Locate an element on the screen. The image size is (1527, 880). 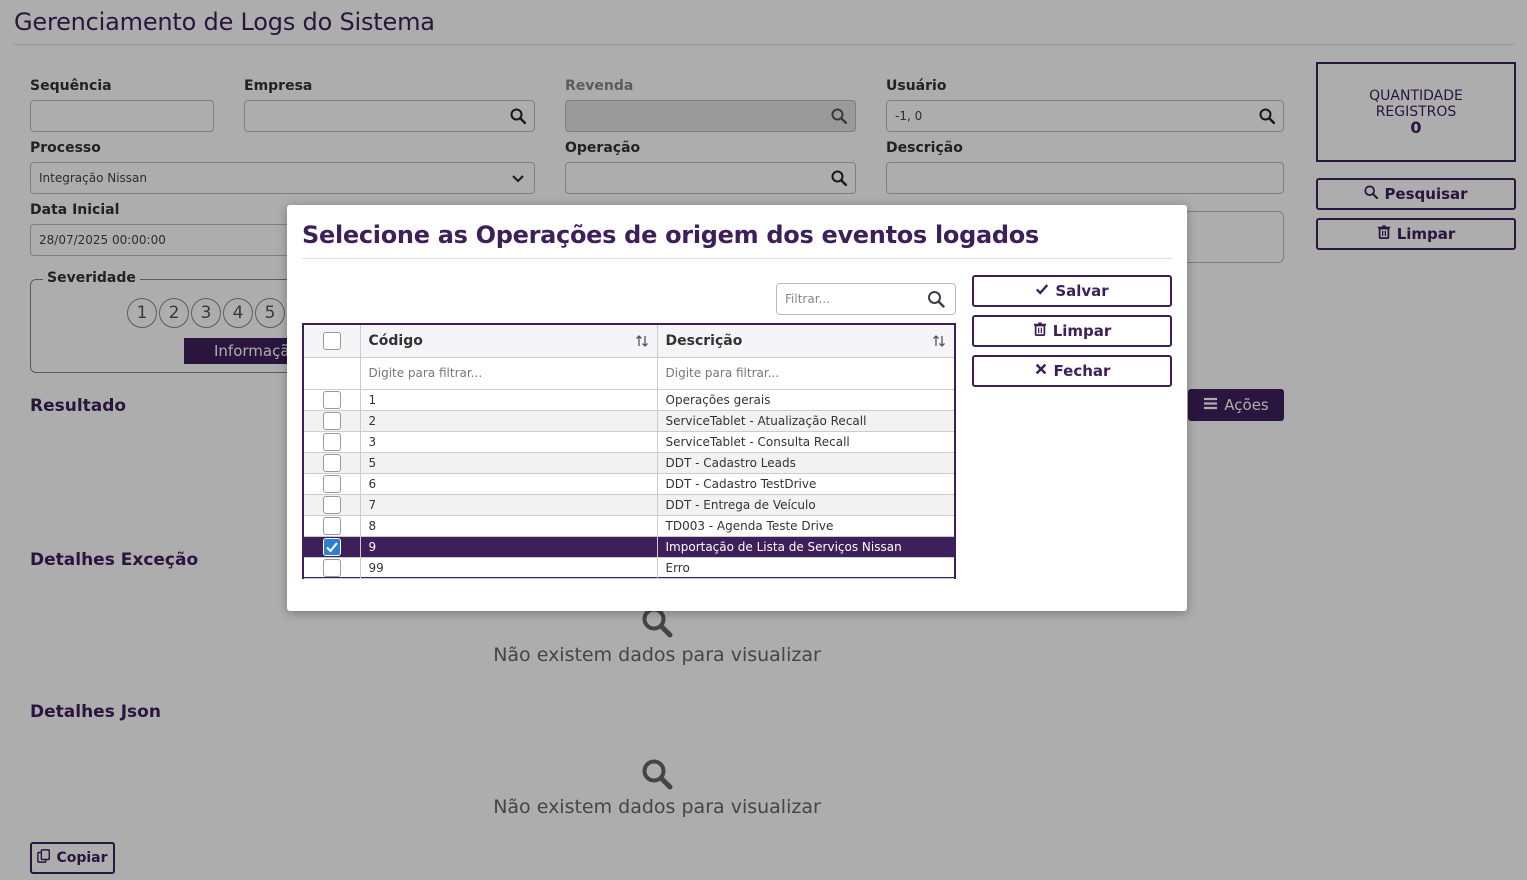
modal-limpar-label: Limpar is located at coordinates (1082, 331).